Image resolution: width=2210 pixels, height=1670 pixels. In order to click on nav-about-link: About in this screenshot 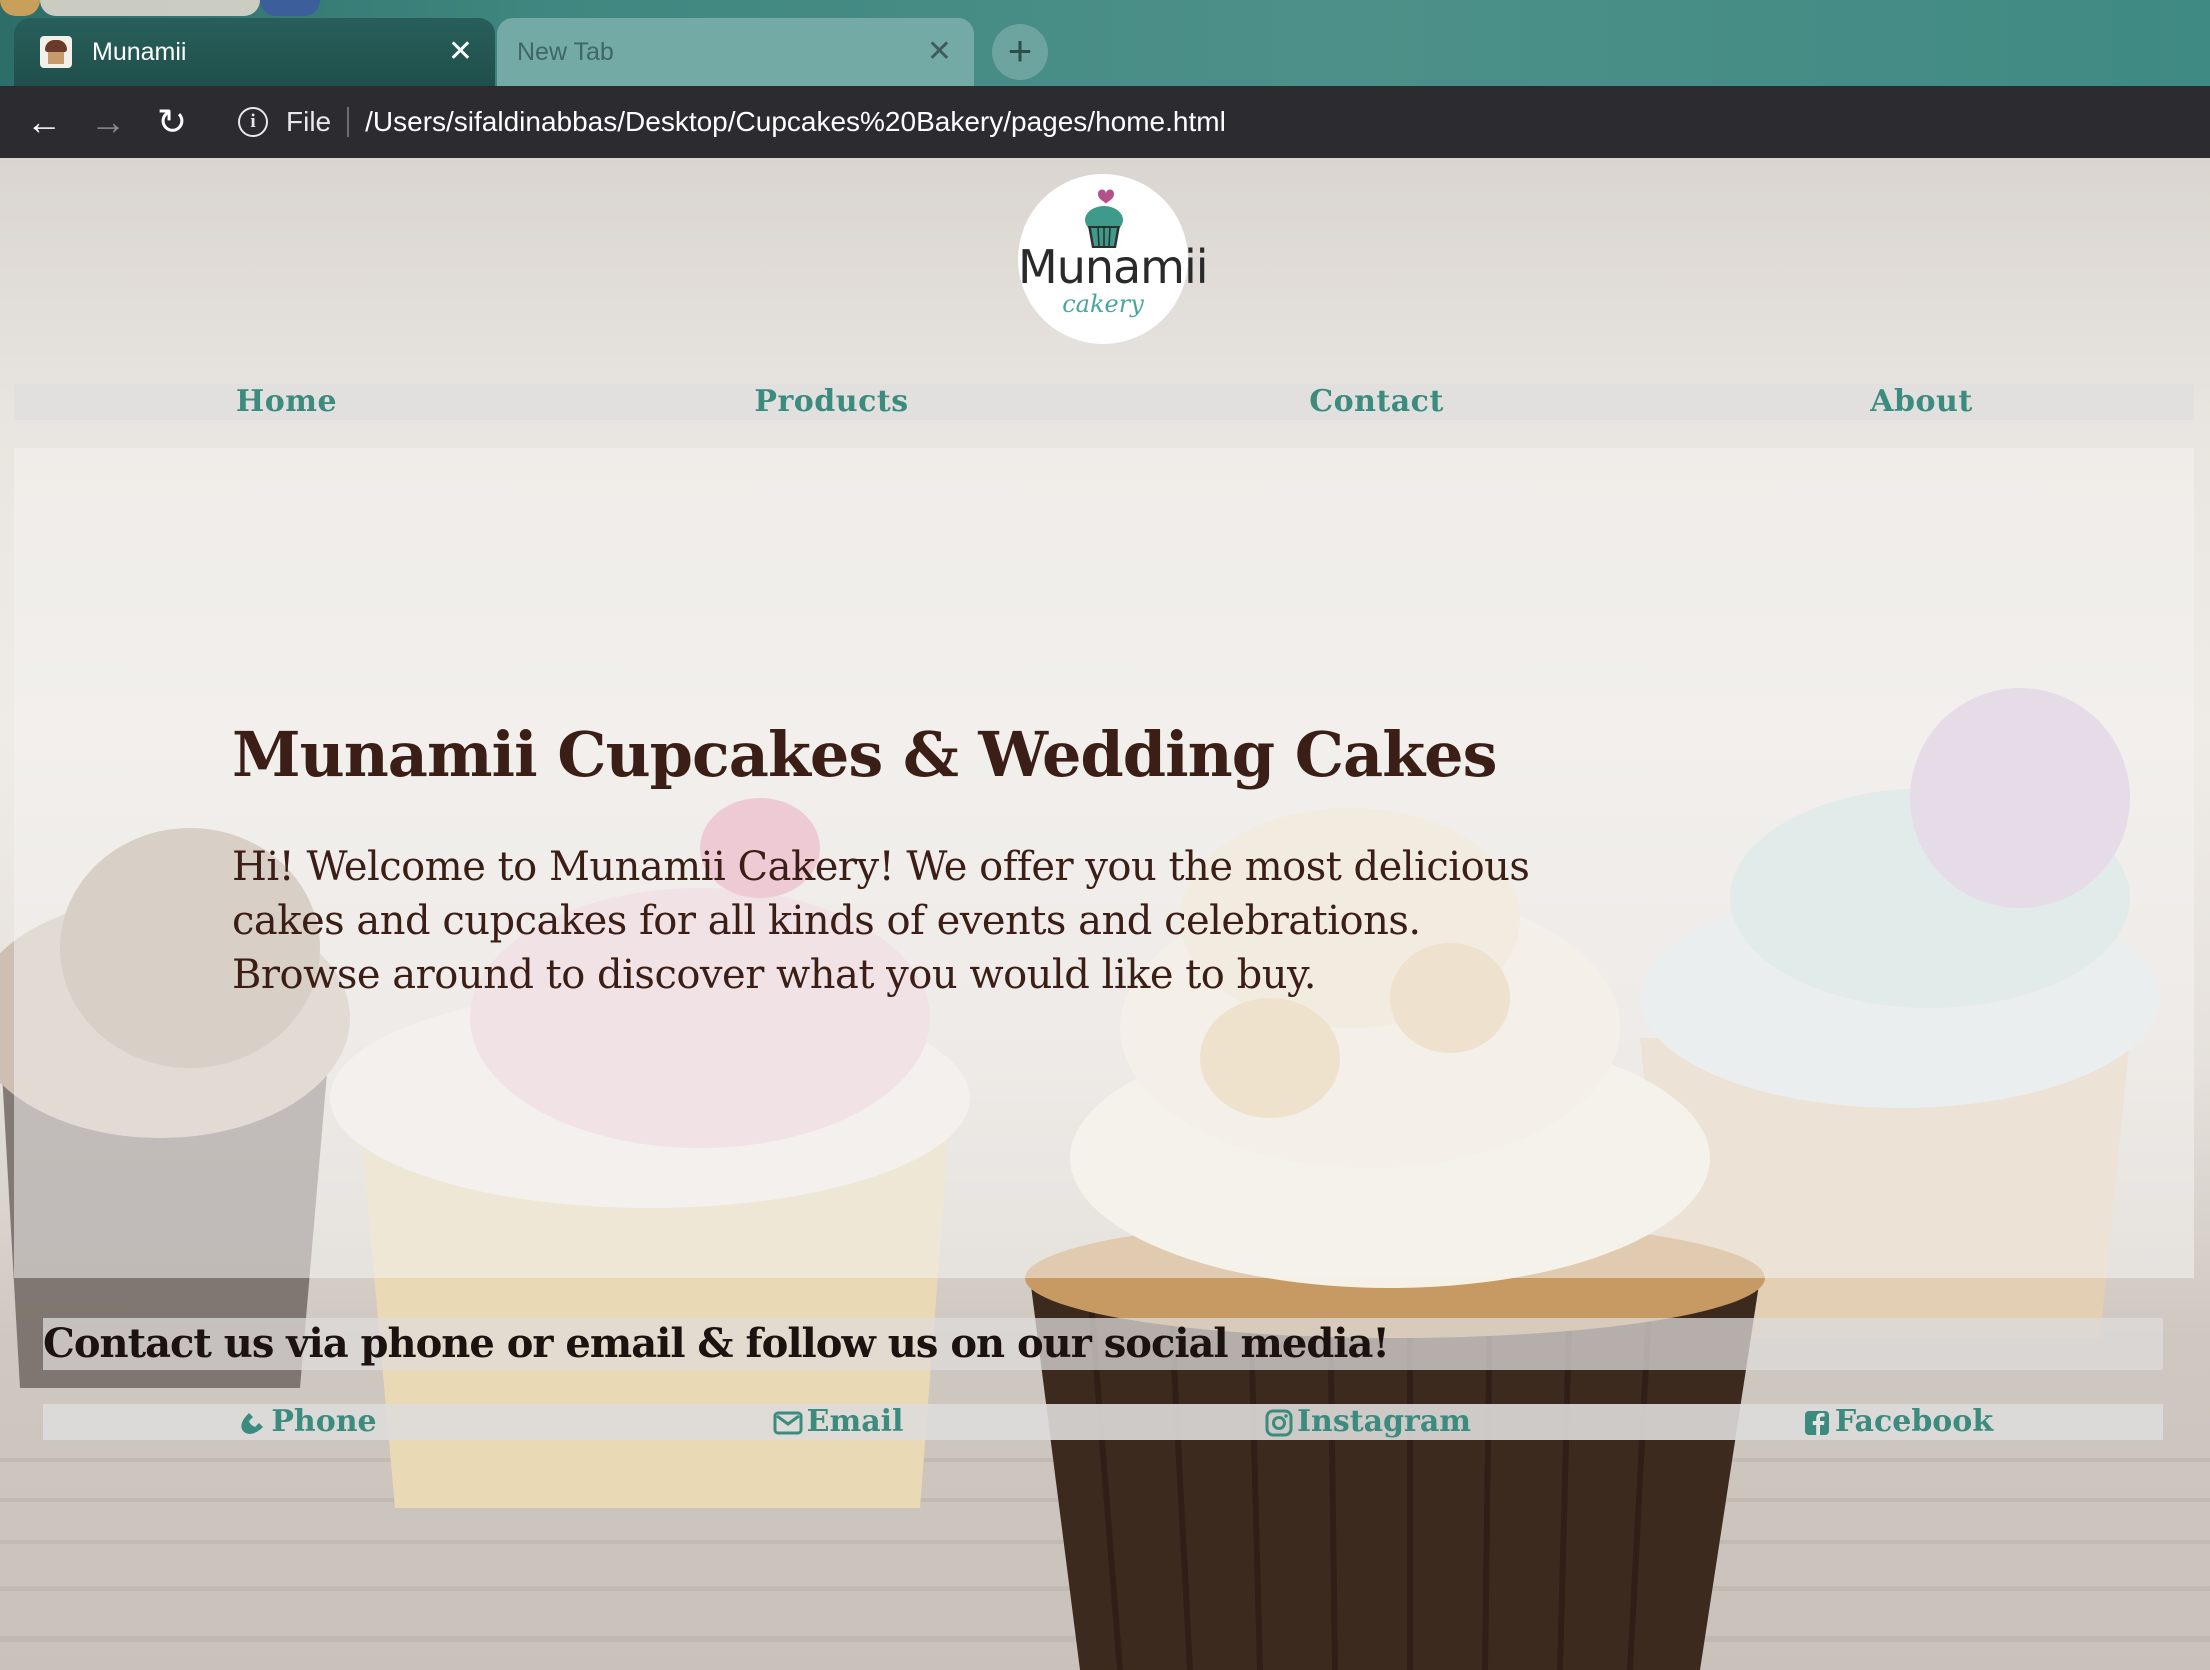, I will do `click(1921, 402)`.